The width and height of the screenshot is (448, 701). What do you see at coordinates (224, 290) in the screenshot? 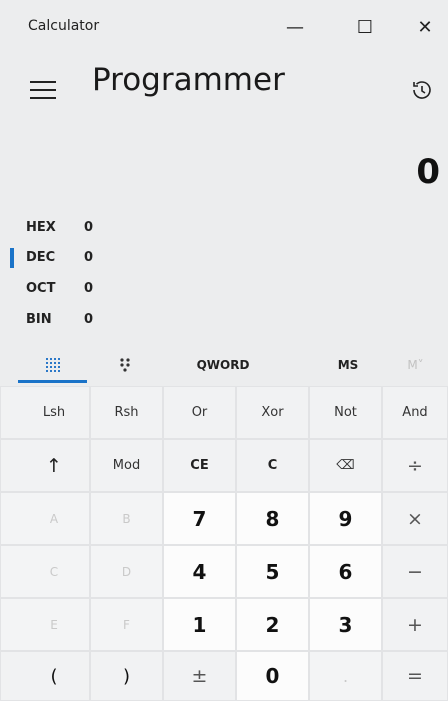
I see `radix-oct: OCT 0` at bounding box center [224, 290].